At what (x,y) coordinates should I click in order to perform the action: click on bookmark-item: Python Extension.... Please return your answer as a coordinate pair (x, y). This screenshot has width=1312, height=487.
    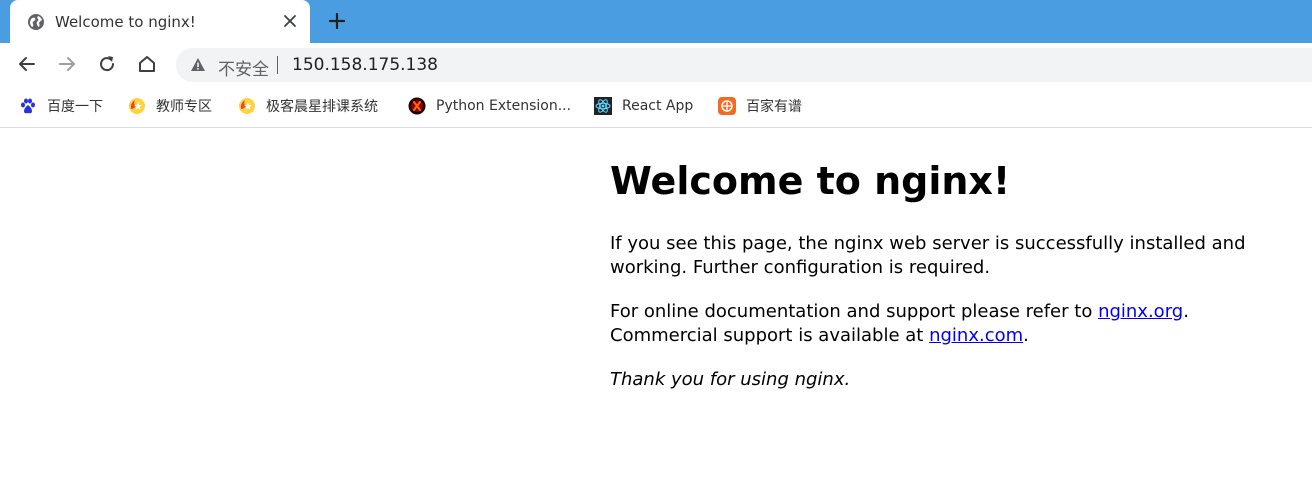
    Looking at the image, I should click on (489, 106).